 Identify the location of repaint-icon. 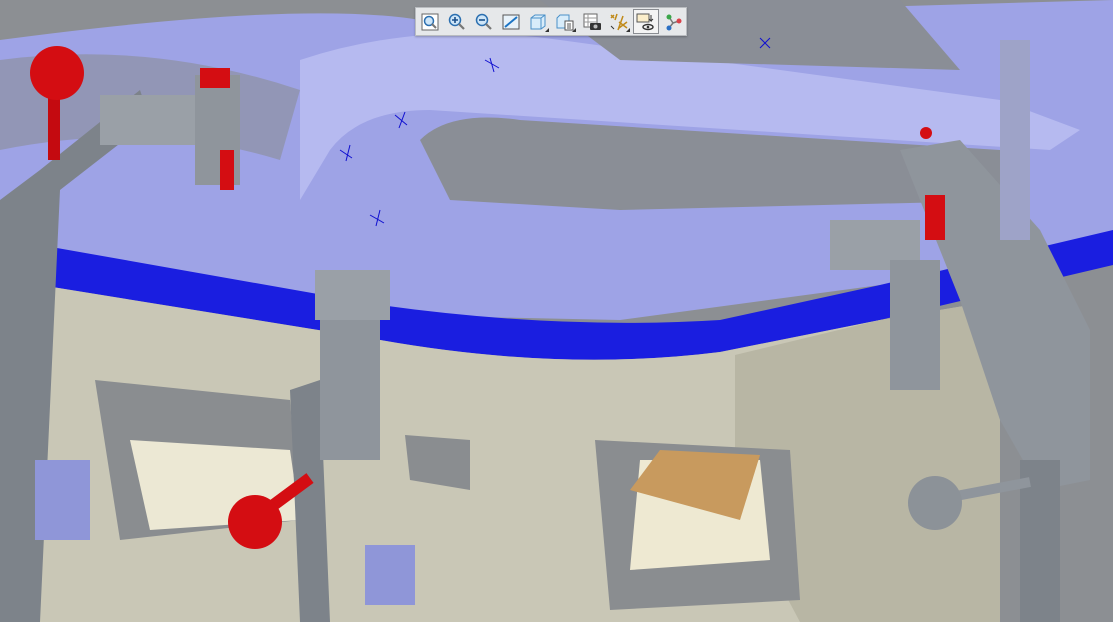
(511, 21).